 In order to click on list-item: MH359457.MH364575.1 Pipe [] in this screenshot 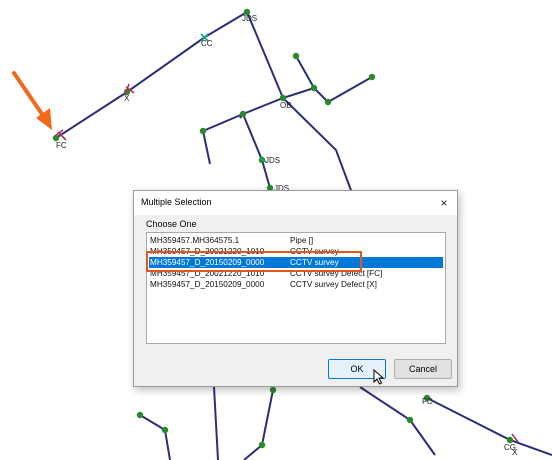, I will do `click(296, 240)`.